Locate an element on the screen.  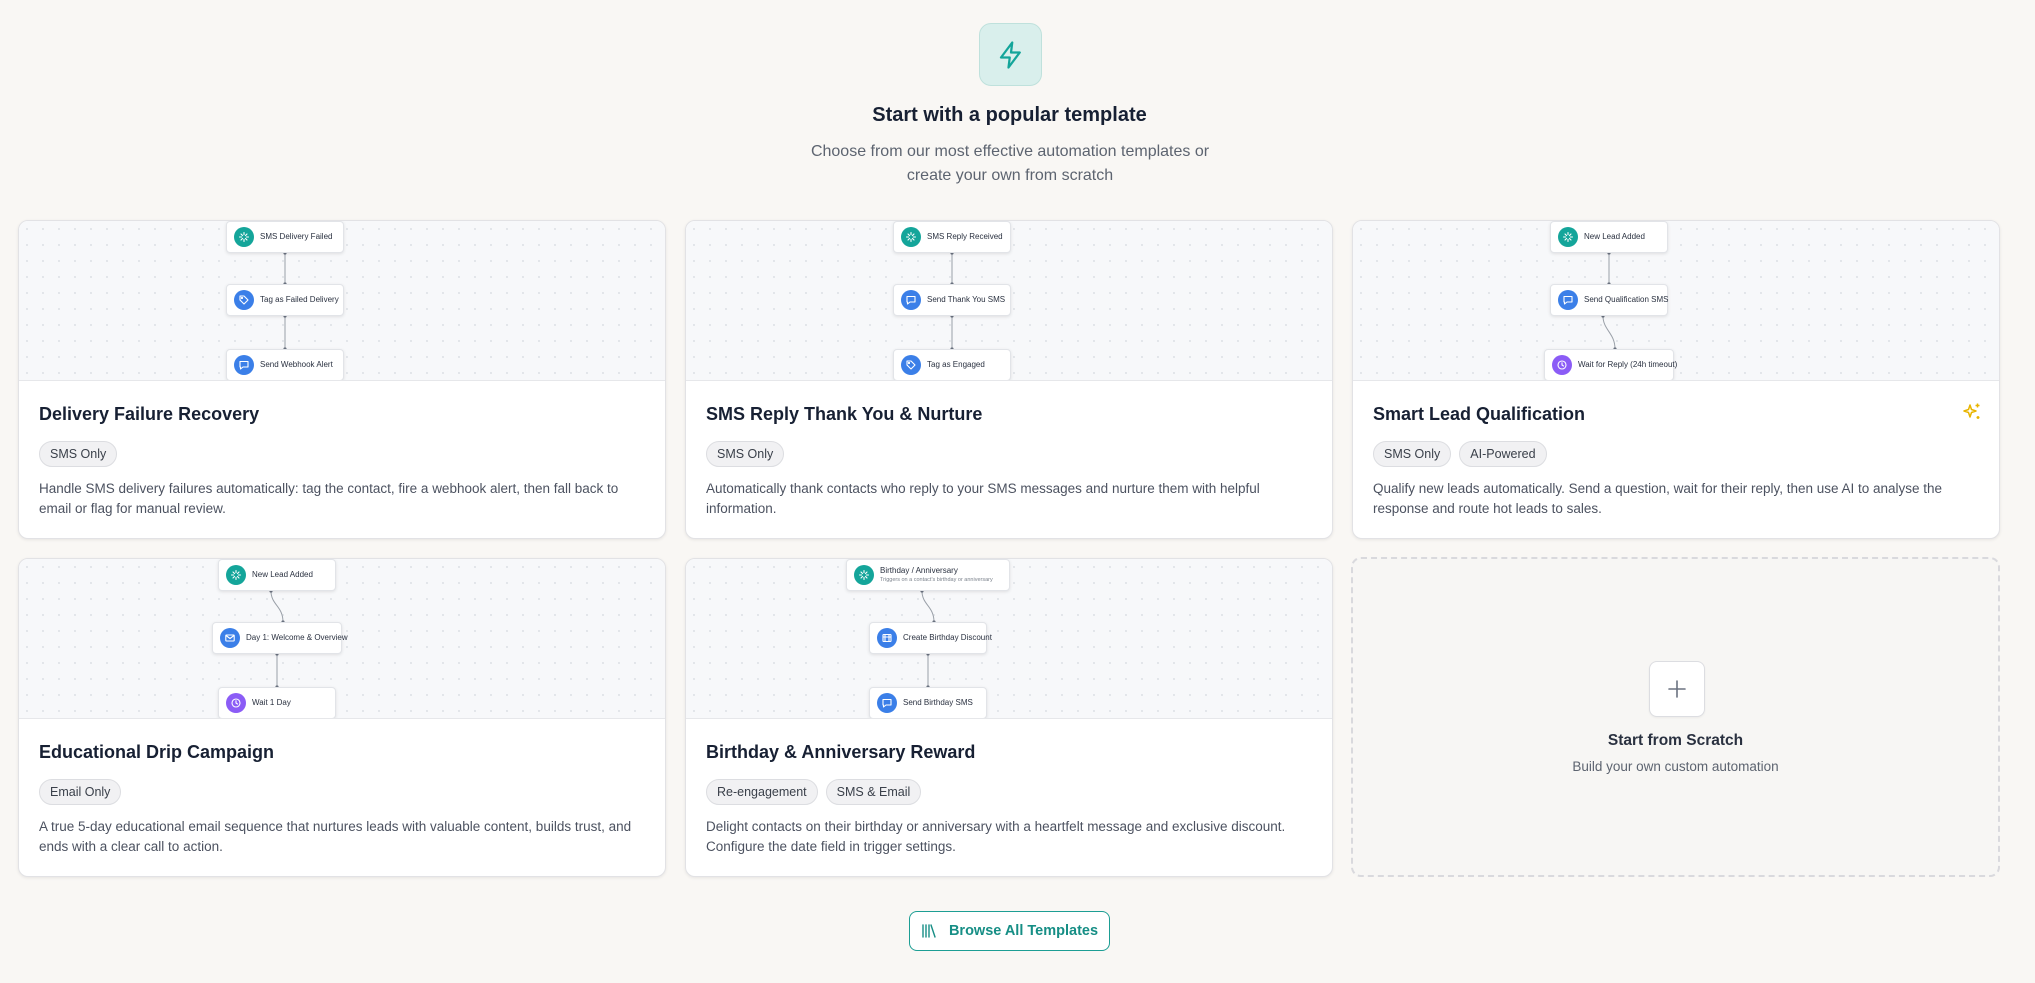
channel-badge: Email Only is located at coordinates (80, 792).